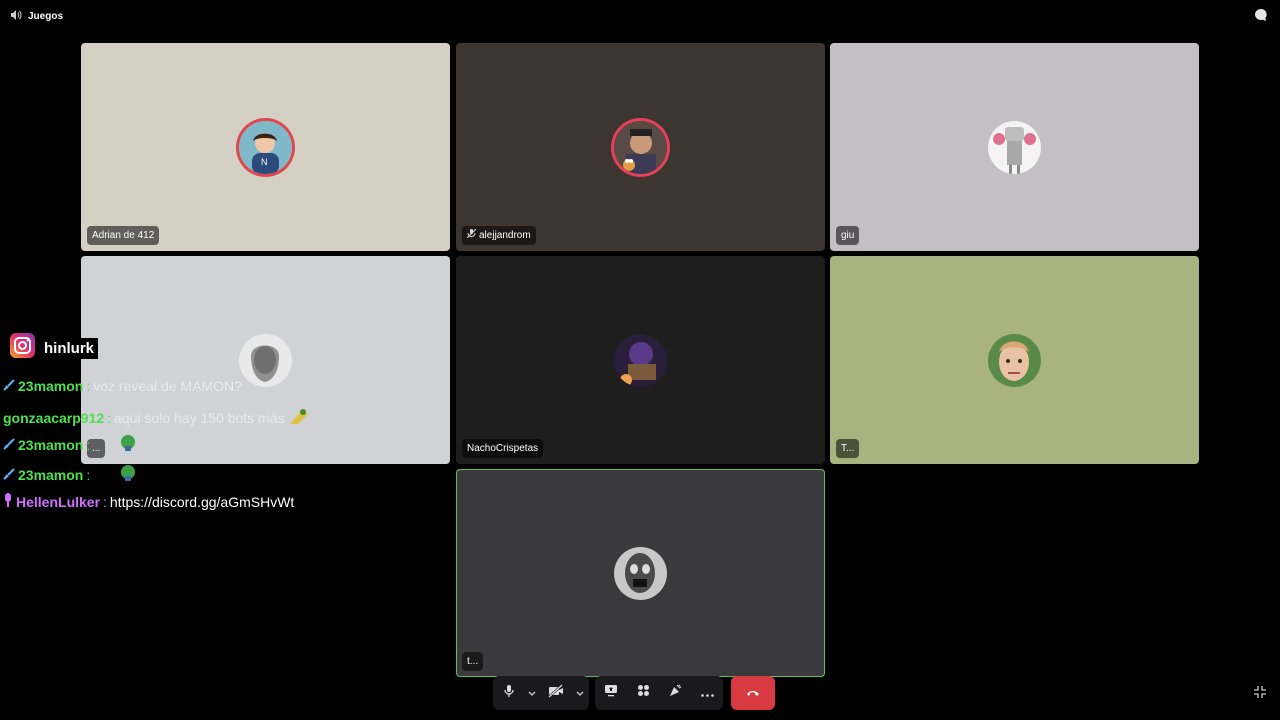  What do you see at coordinates (22, 348) in the screenshot?
I see `instagram-icon` at bounding box center [22, 348].